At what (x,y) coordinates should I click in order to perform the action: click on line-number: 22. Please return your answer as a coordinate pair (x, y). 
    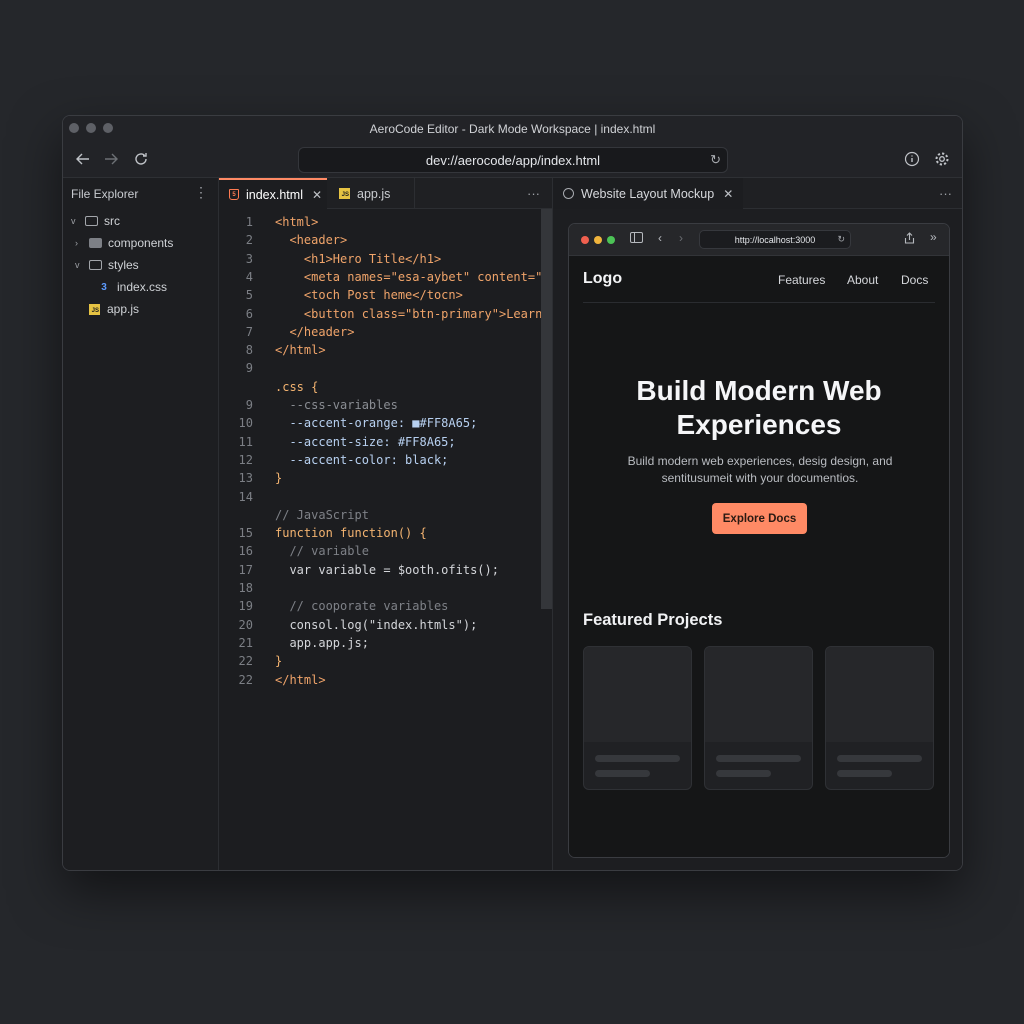
    Looking at the image, I should click on (245, 679).